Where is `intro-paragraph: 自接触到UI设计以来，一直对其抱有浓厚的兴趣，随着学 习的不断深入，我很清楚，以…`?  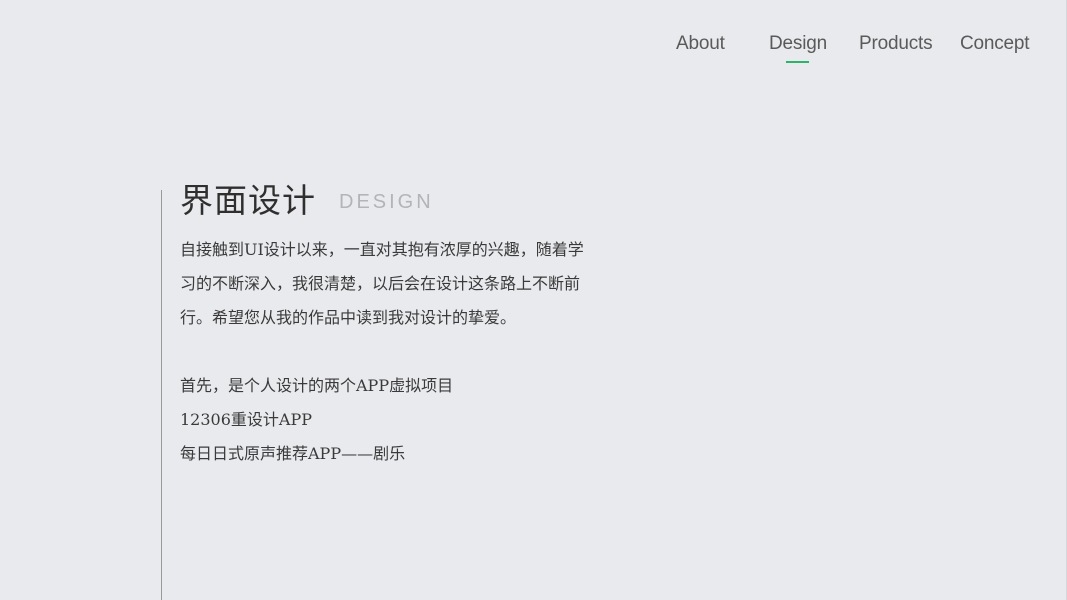 intro-paragraph: 自接触到UI设计以来，一直对其抱有浓厚的兴趣，随着学 习的不断深入，我很清楚，以… is located at coordinates (390, 284).